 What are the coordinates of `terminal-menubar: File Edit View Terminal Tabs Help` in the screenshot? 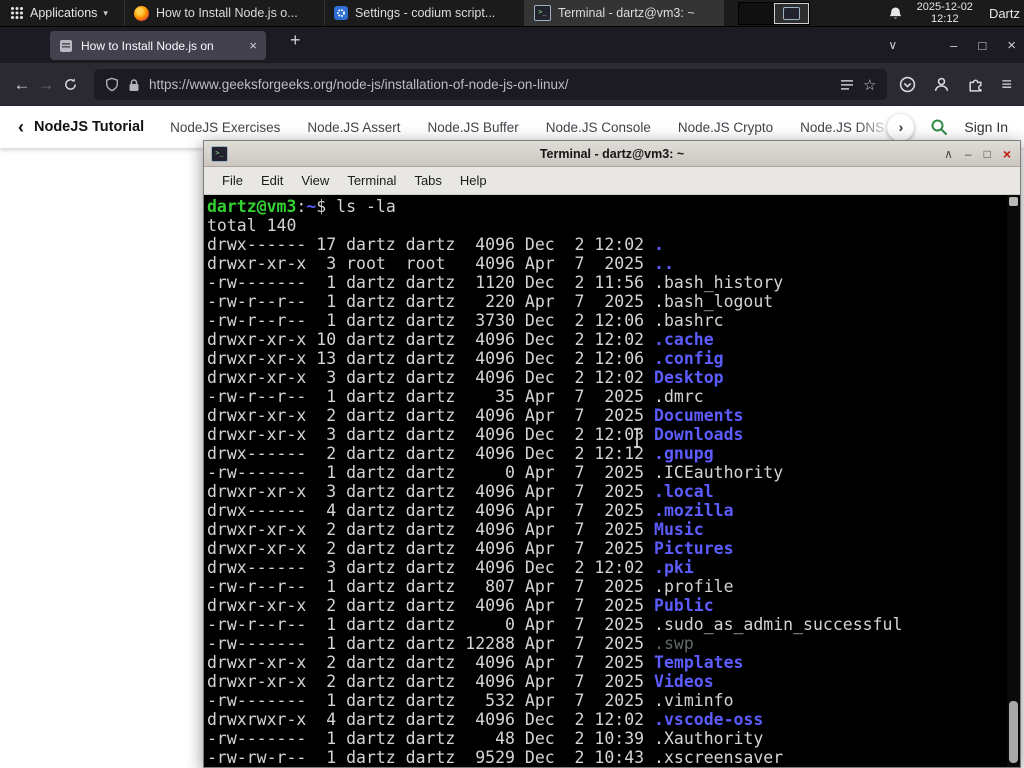 It's located at (612, 181).